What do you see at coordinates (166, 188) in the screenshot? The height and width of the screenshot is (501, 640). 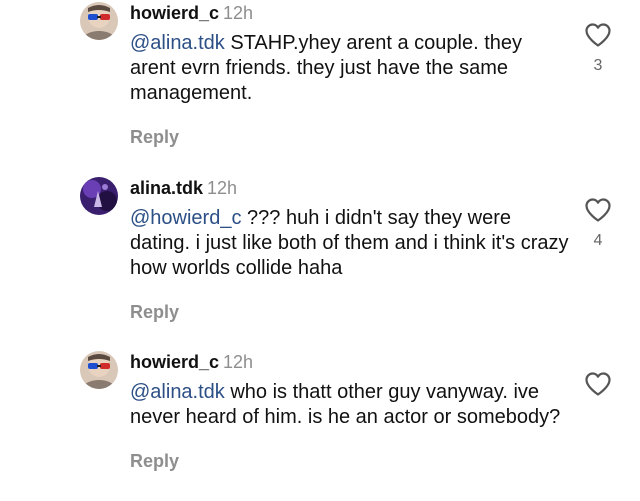 I see `comment-username: alina.tdk` at bounding box center [166, 188].